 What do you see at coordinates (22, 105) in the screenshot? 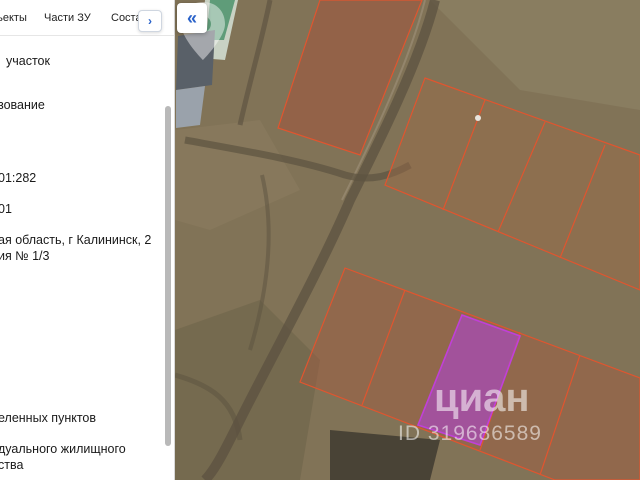
I see `field-permitted-use: зование` at bounding box center [22, 105].